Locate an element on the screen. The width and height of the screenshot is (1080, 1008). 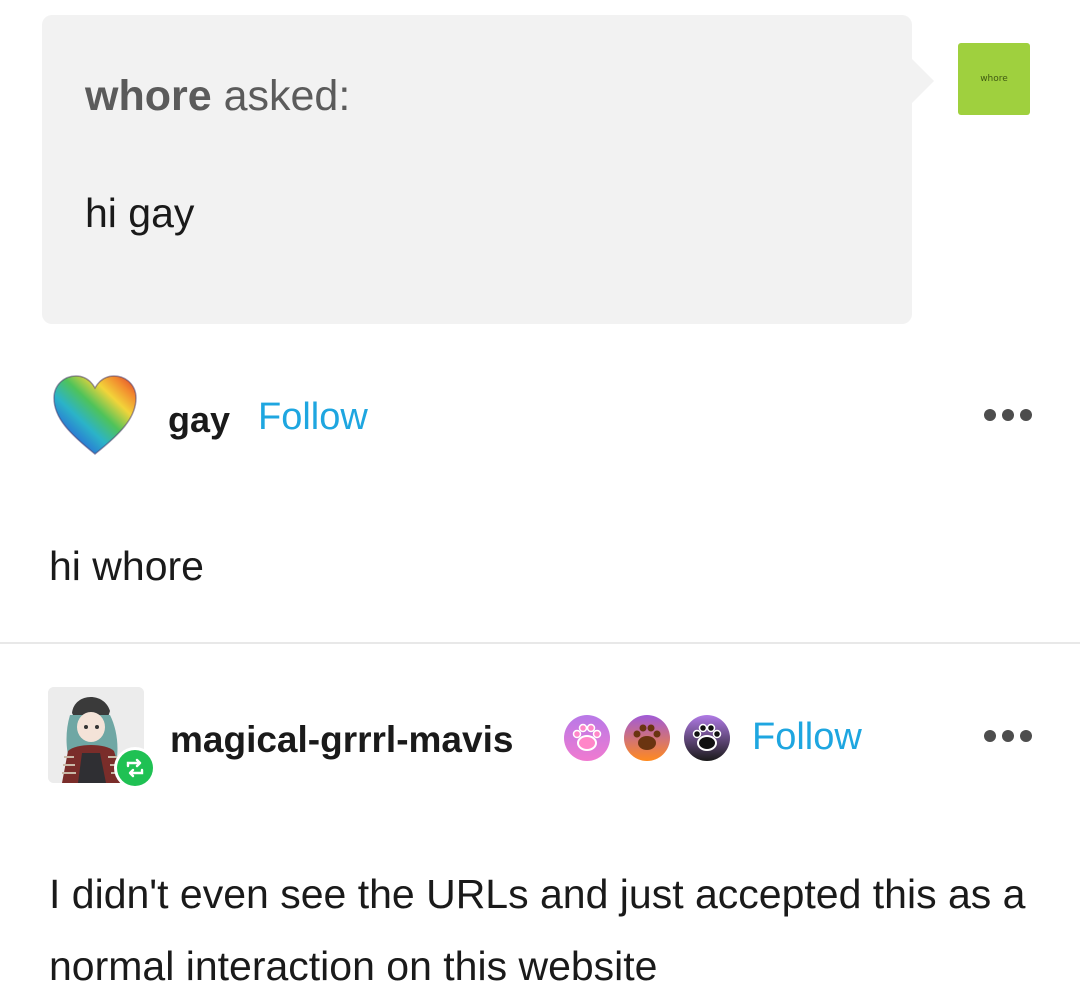
asker-name: whore is located at coordinates (148, 96).